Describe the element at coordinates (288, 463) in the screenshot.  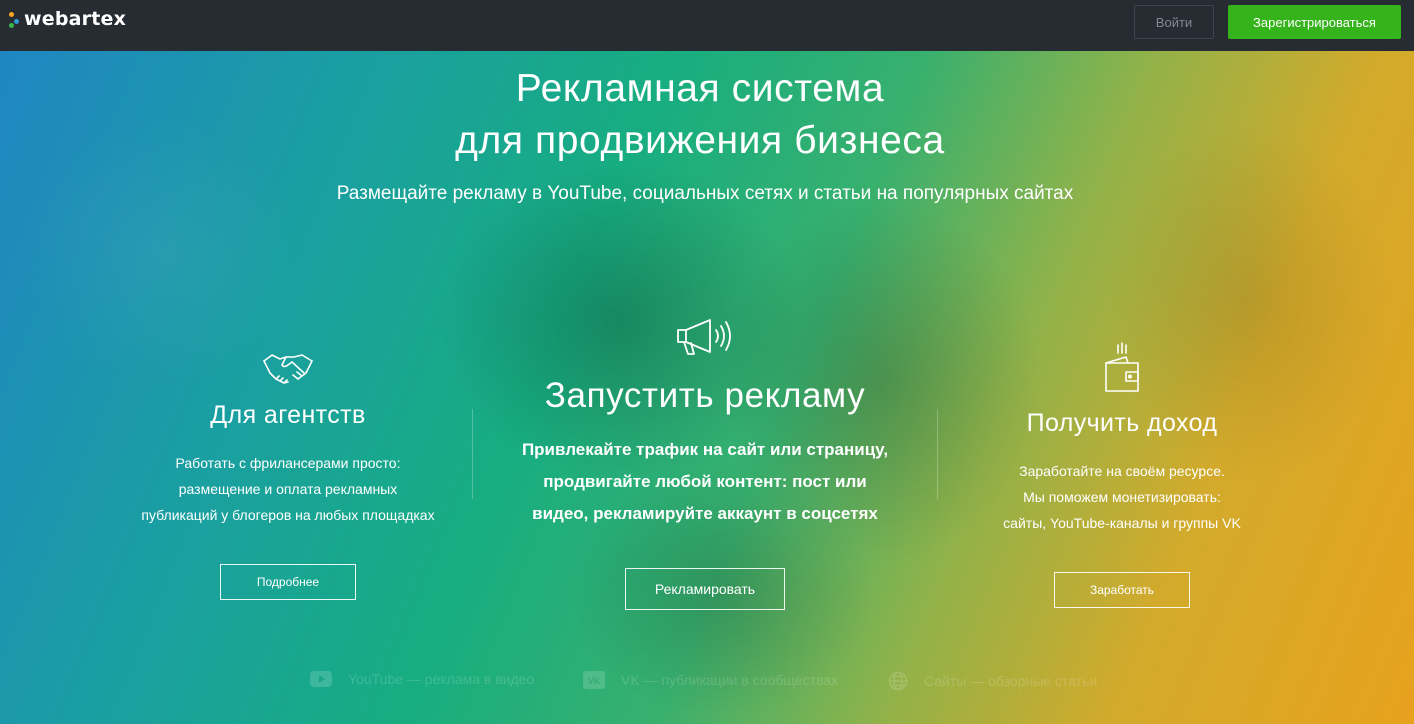
I see `agencies-desc-line1: Работать с фрилансерами просто:` at that location.